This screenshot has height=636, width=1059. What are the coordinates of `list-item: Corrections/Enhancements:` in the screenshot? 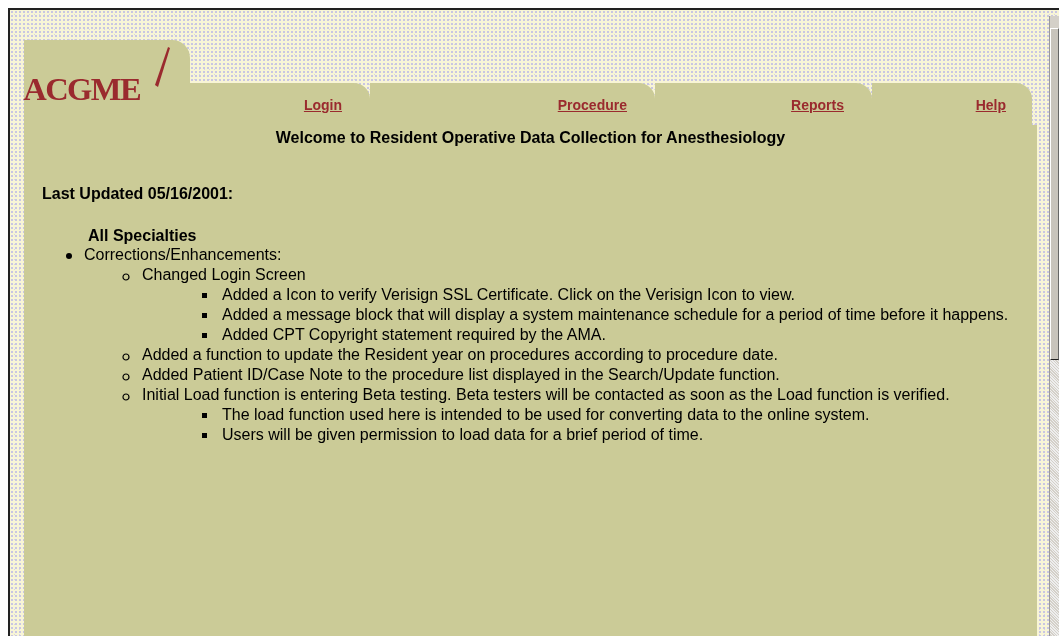 It's located at (183, 255).